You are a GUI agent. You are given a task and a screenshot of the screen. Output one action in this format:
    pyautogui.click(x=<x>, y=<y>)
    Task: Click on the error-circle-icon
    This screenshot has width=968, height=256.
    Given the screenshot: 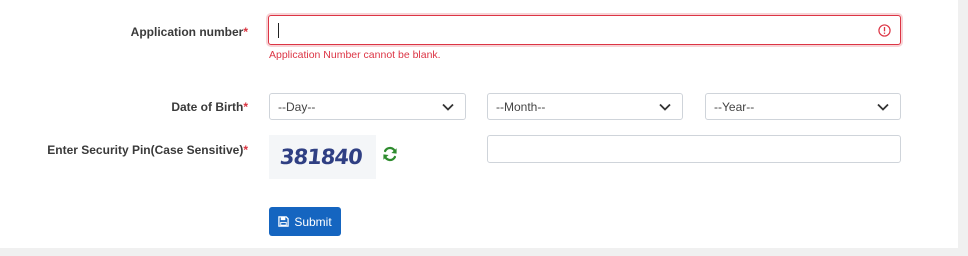 What is the action you would take?
    pyautogui.click(x=884, y=30)
    